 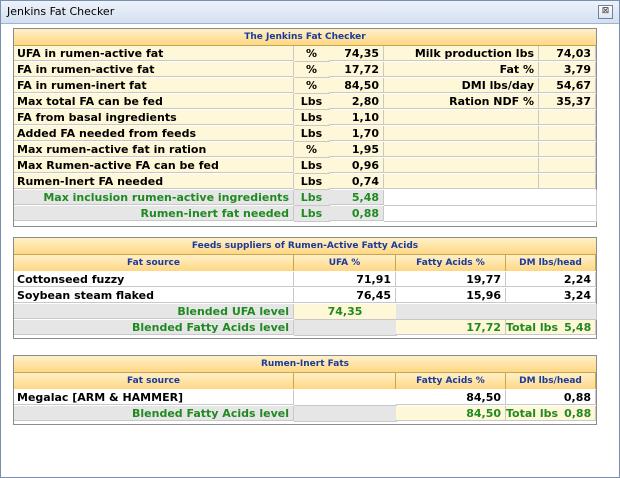 I want to click on right-label: Ration NDF %, so click(x=461, y=101).